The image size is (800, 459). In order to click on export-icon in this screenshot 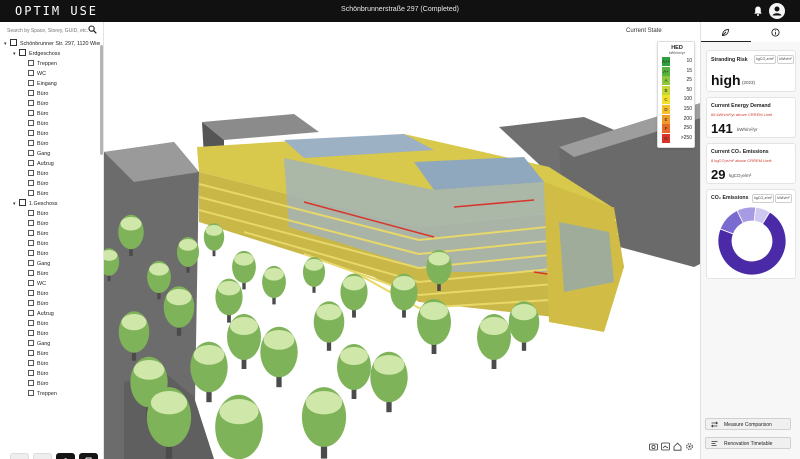, I will do `click(88, 458)`.